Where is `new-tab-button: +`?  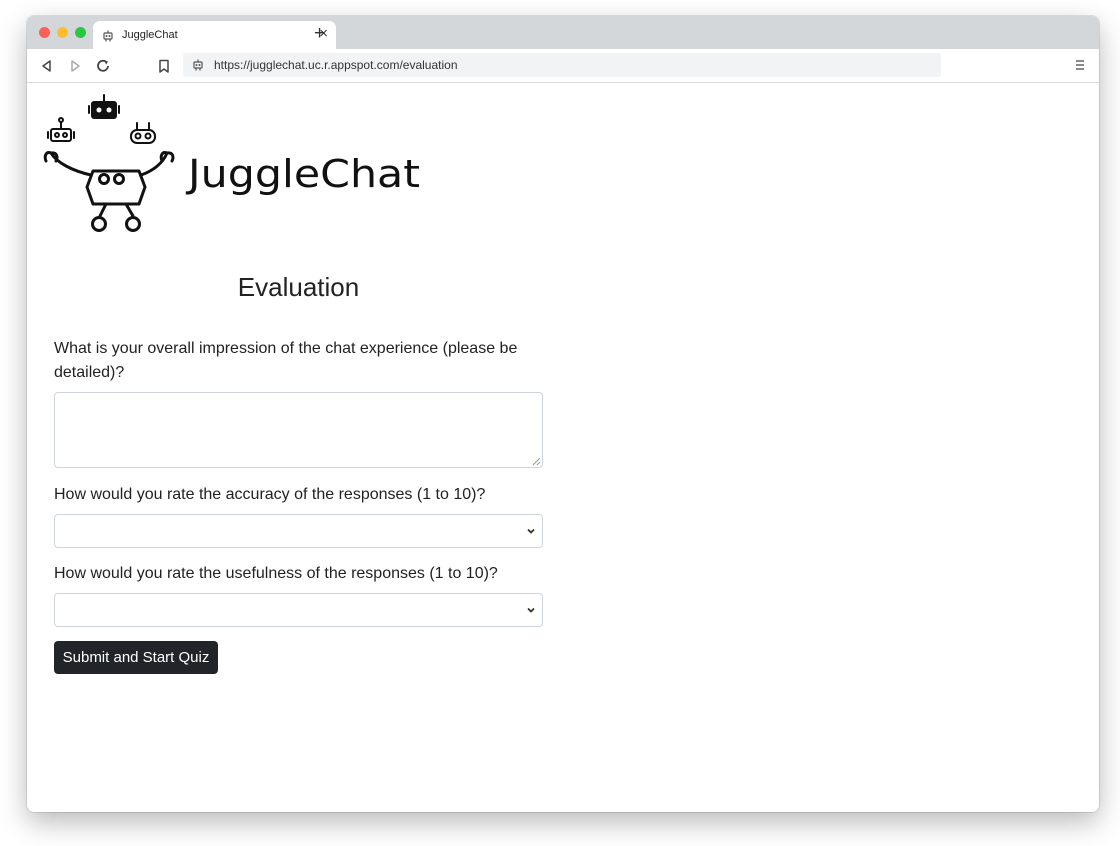
new-tab-button: + is located at coordinates (319, 34).